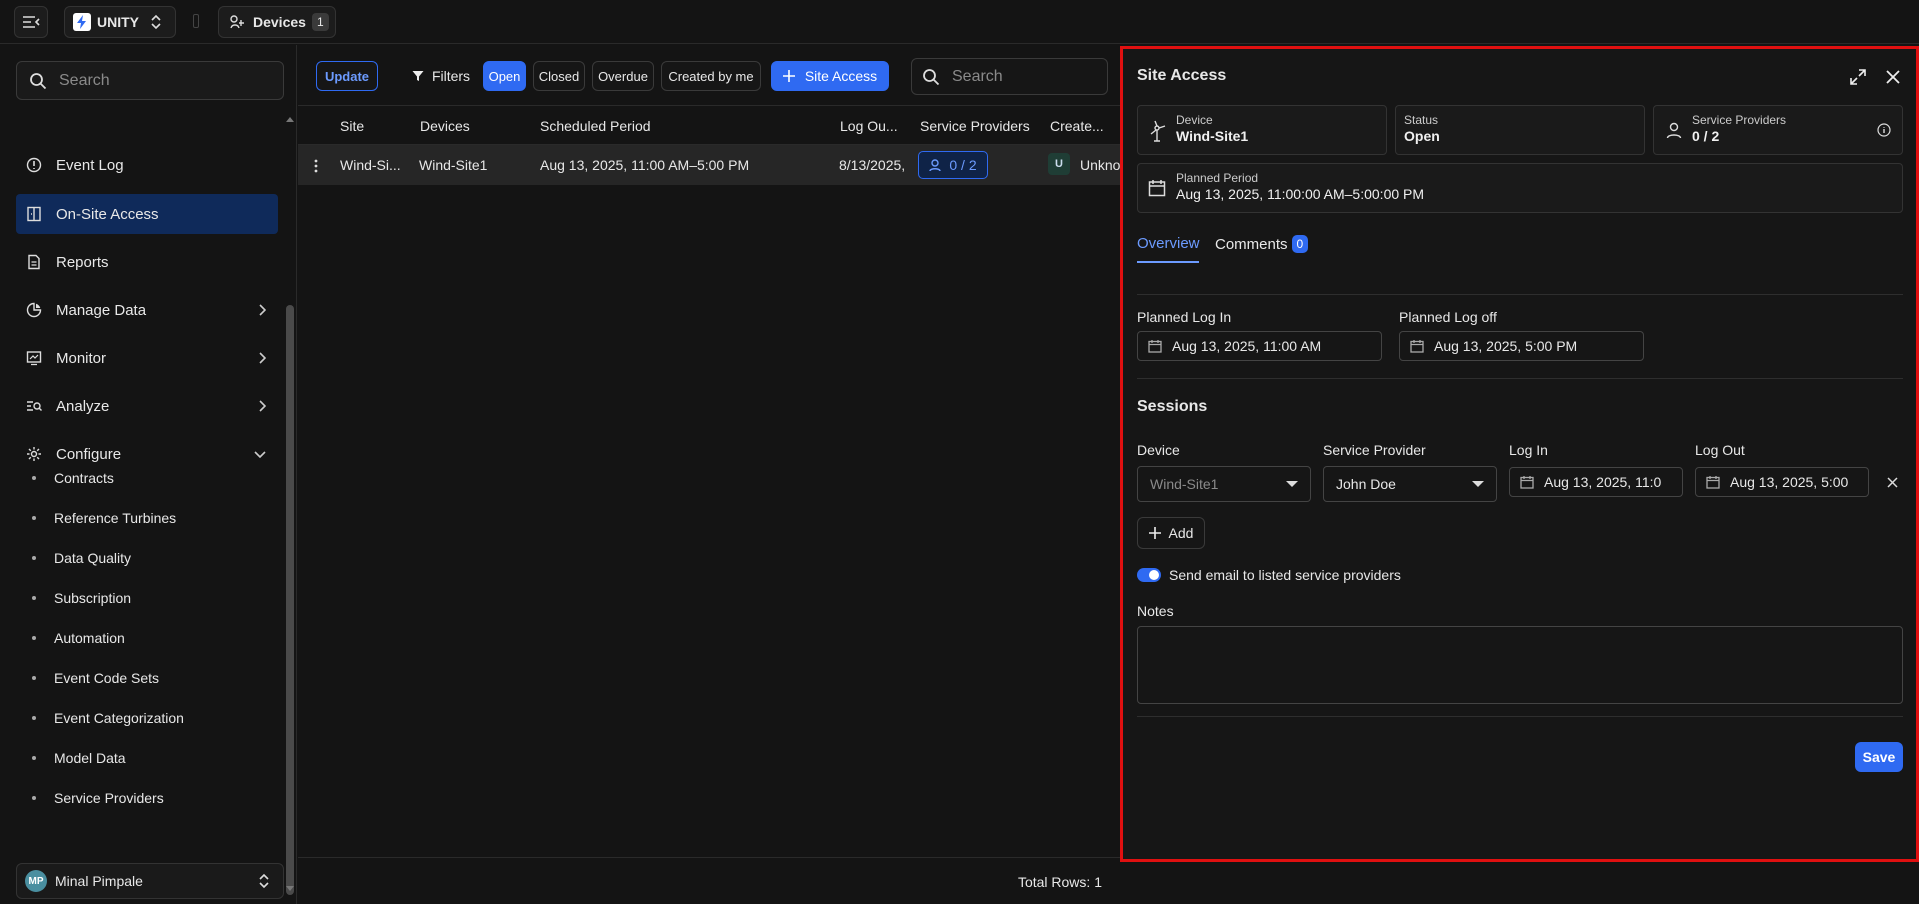 The height and width of the screenshot is (904, 1919). Describe the element at coordinates (418, 76) in the screenshot. I see `filter-icon` at that location.